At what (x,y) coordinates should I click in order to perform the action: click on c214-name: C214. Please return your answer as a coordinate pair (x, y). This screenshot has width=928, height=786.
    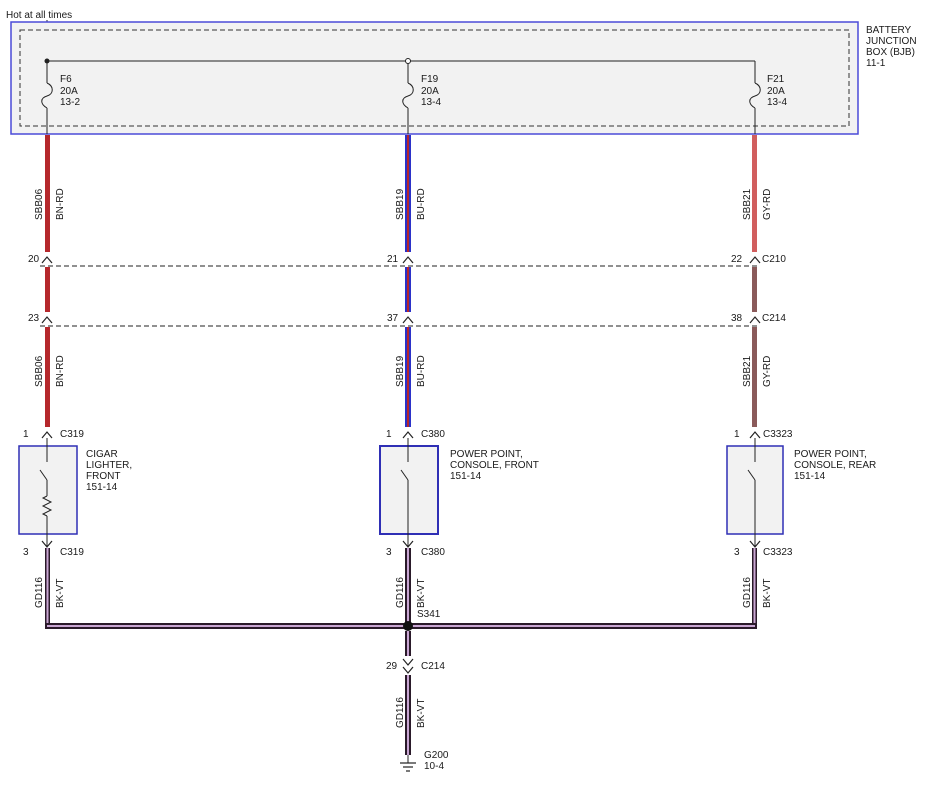
    Looking at the image, I should click on (774, 318).